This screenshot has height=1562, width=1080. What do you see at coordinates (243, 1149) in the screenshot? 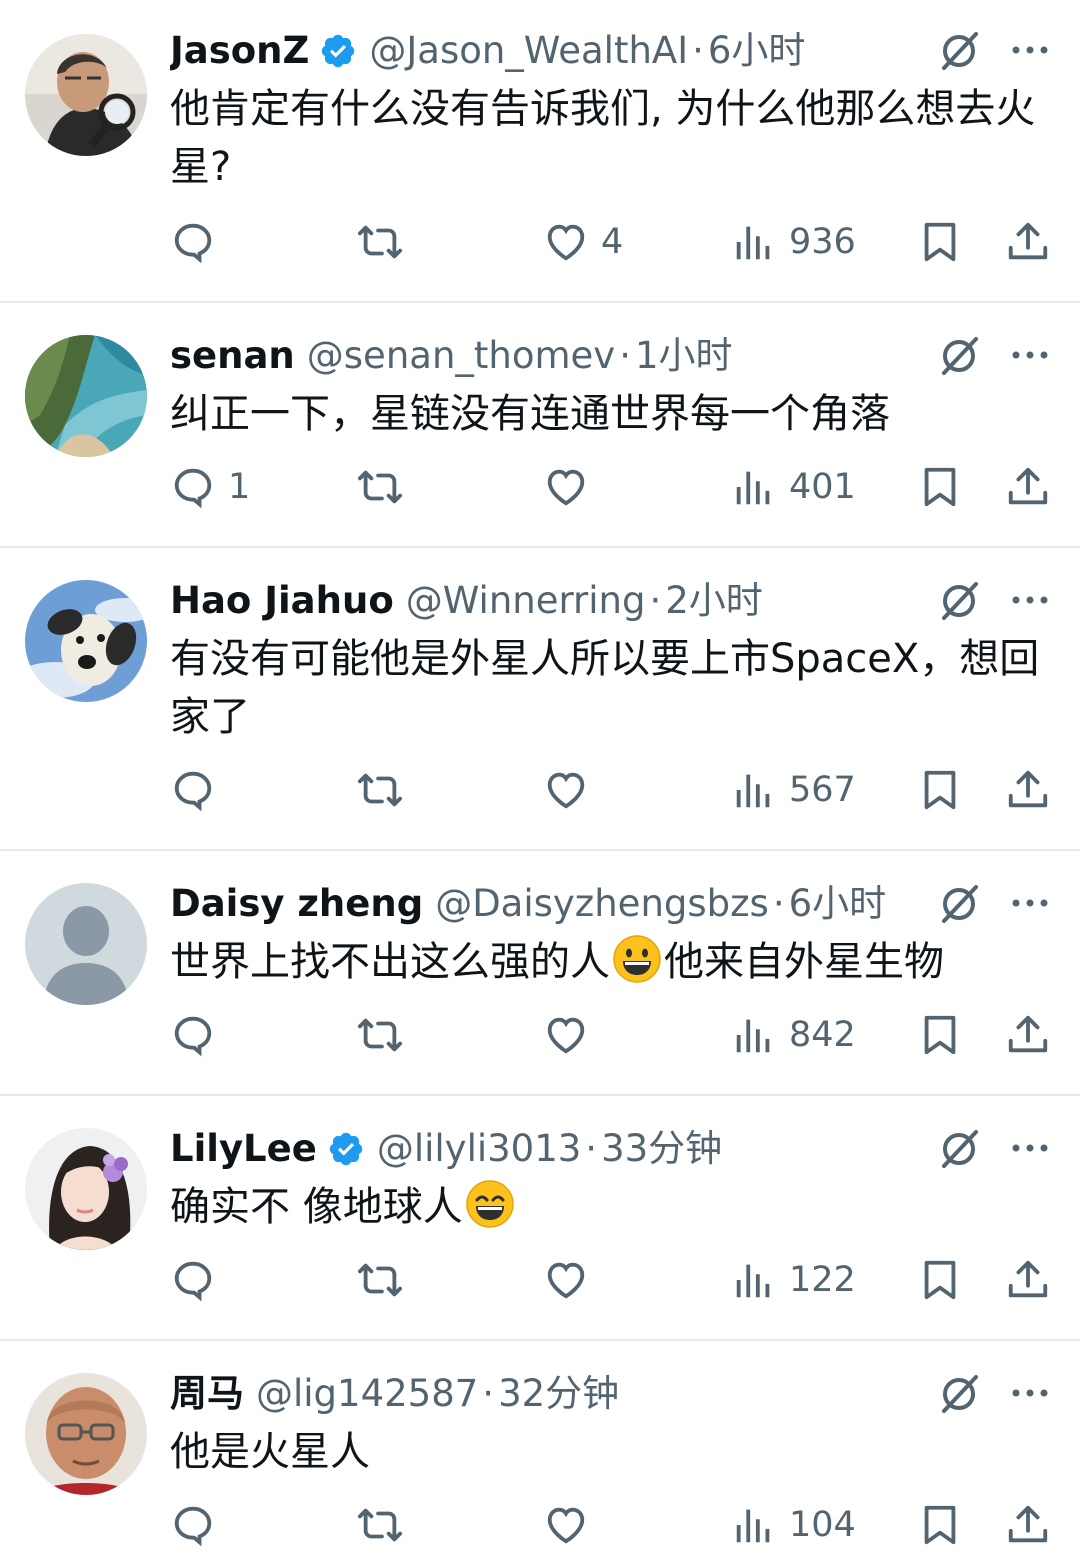
I see `display-name: LilyLee` at bounding box center [243, 1149].